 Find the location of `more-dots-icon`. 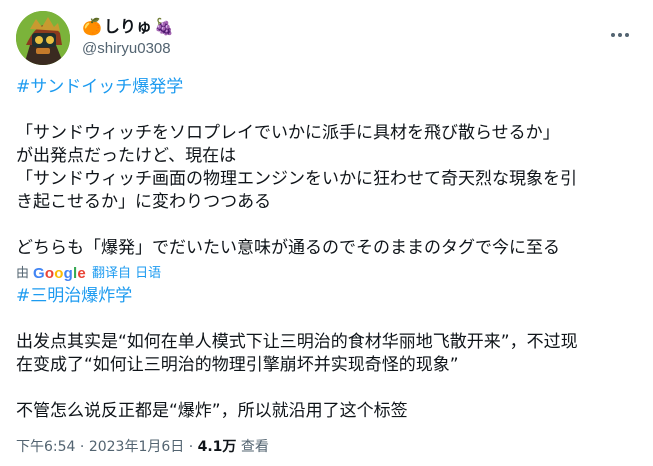

more-dots-icon is located at coordinates (620, 35).